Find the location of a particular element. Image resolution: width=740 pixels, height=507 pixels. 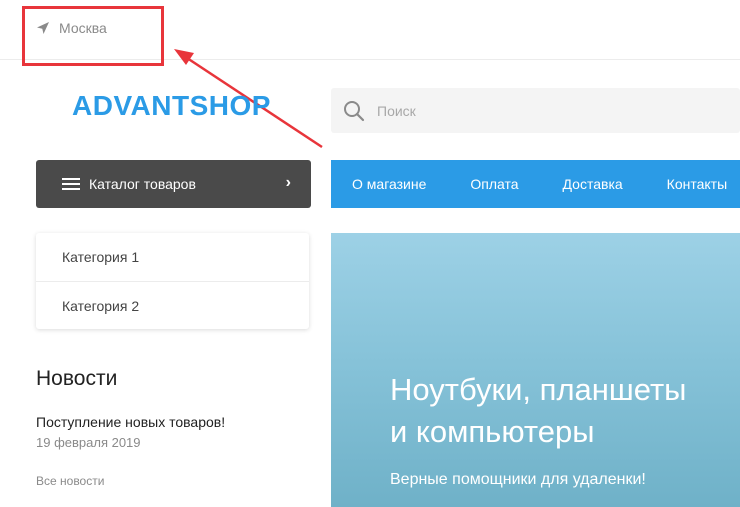

site-logo: ADVANTSHOP is located at coordinates (171, 106).